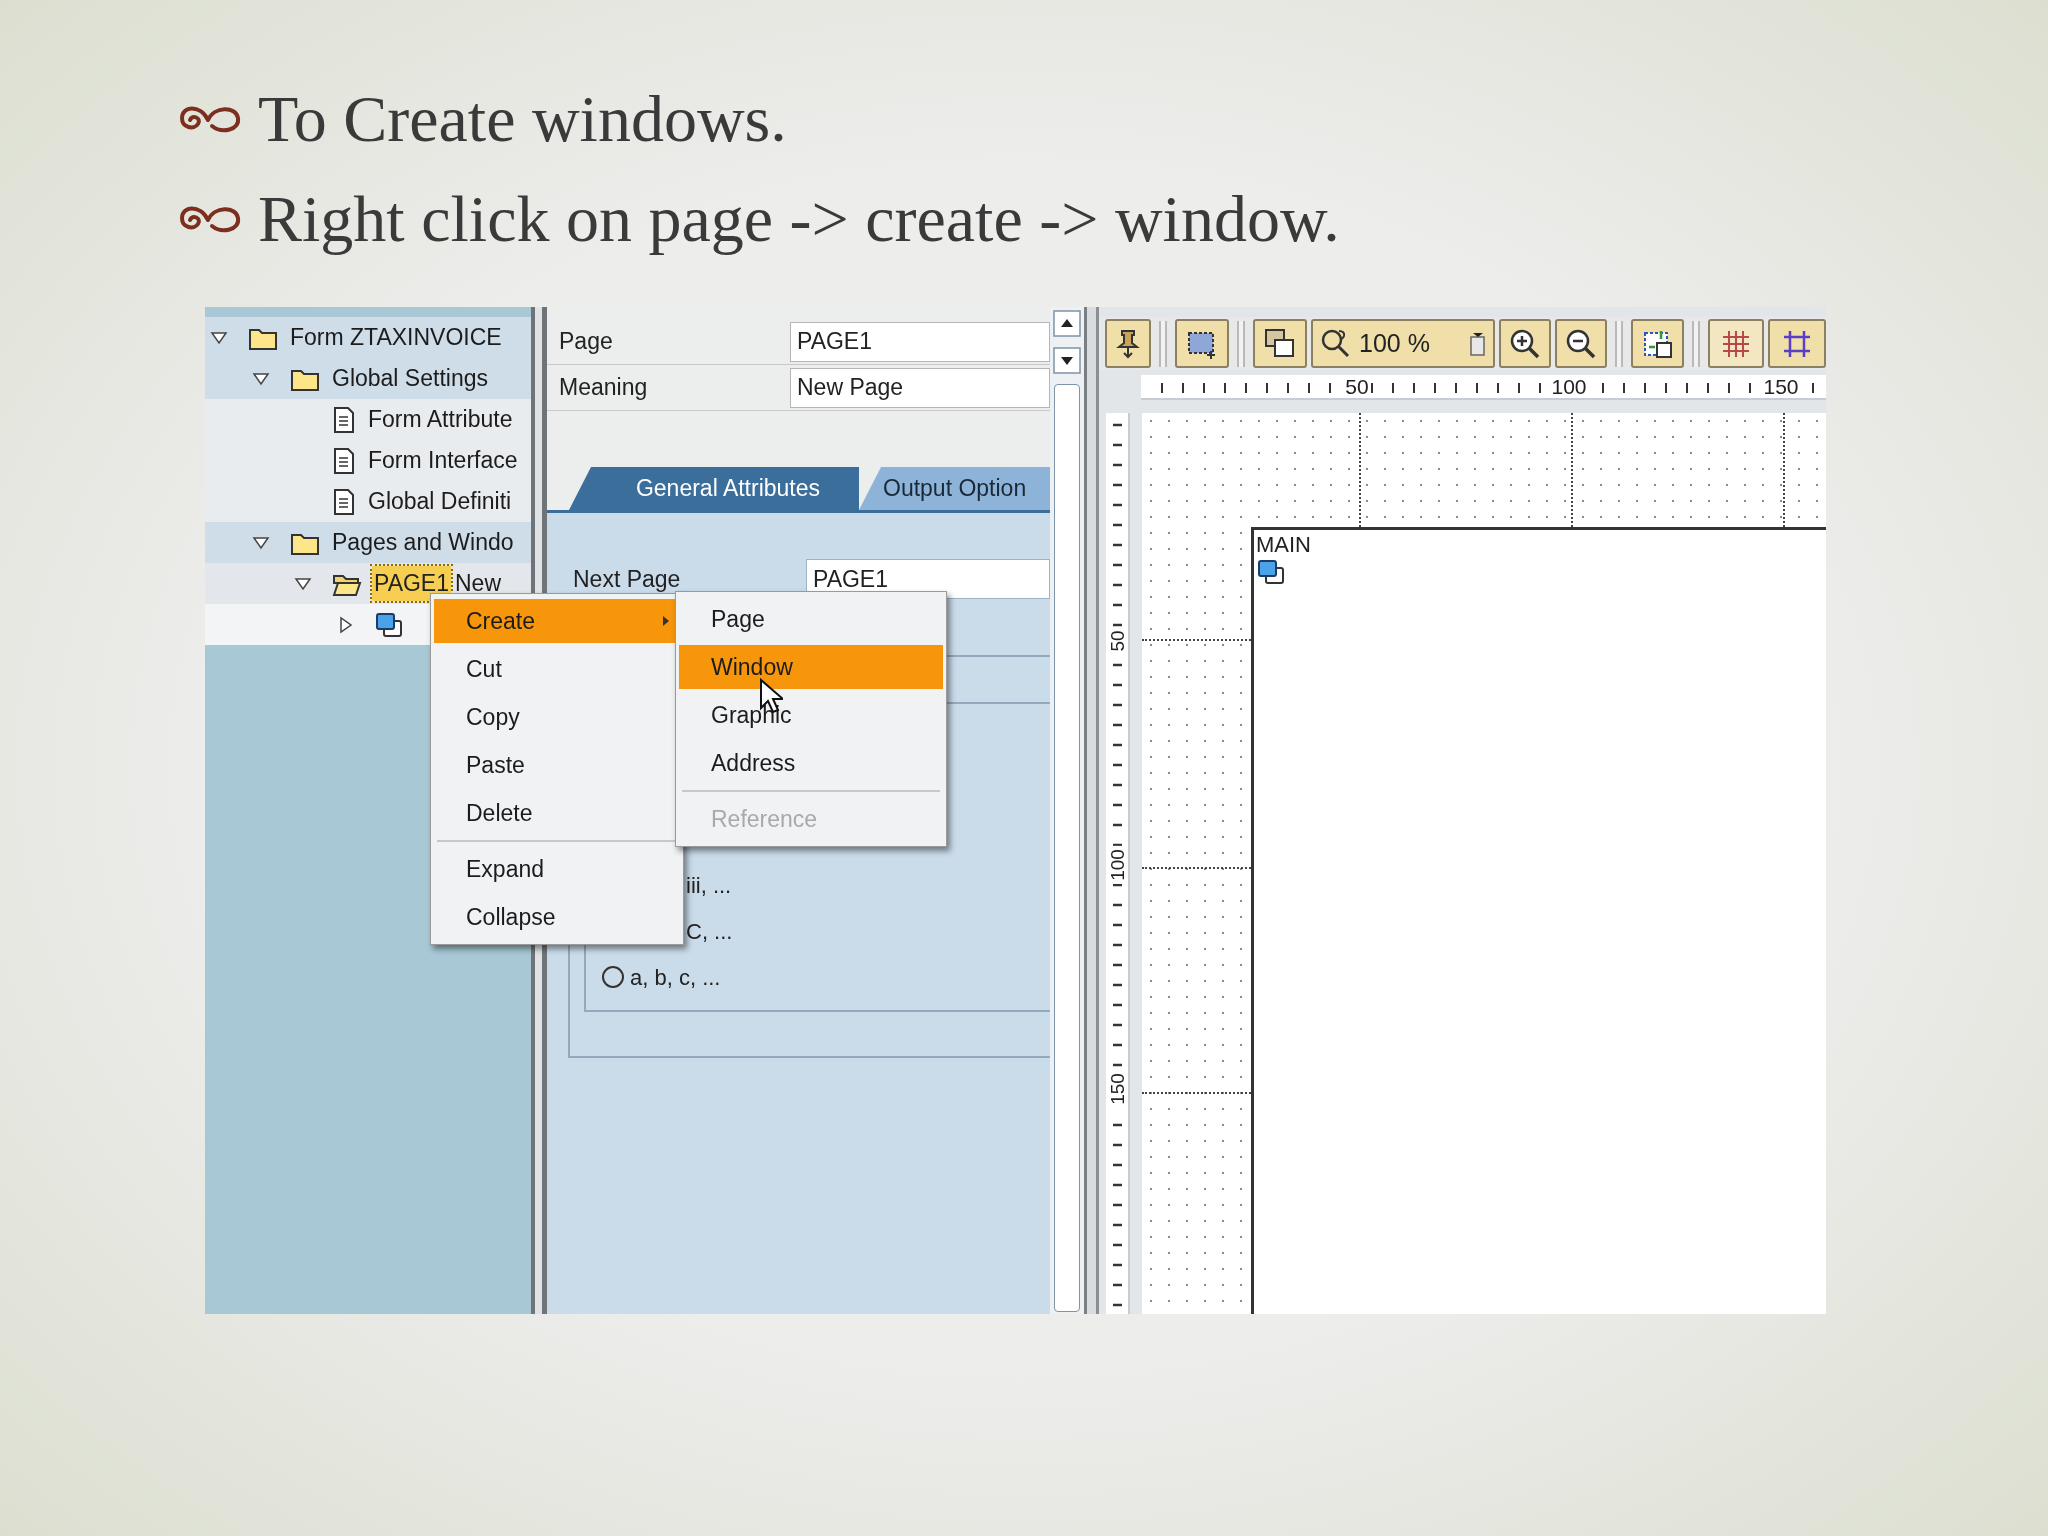 The height and width of the screenshot is (1536, 2048). What do you see at coordinates (522, 118) in the screenshot?
I see `bullet-text: To Create windows.` at bounding box center [522, 118].